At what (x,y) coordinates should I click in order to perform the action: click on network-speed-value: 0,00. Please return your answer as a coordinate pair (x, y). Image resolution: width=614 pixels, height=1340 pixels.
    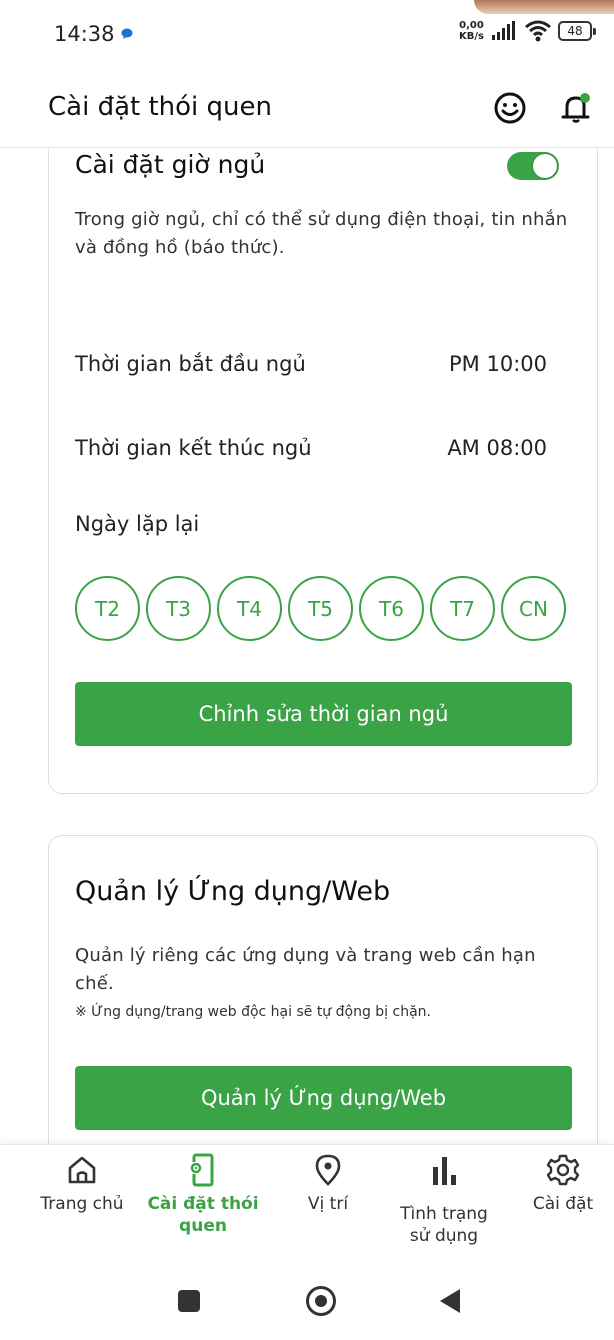
    Looking at the image, I should click on (471, 25).